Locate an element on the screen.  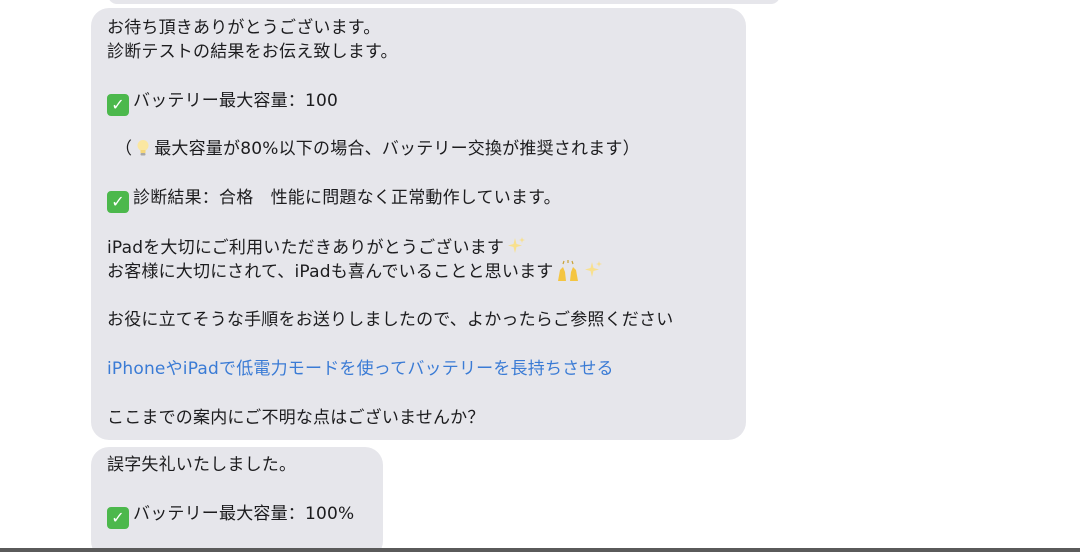
corrected-capacity-line: ✓ バッテリー最大容量：100% is located at coordinates (230, 516).